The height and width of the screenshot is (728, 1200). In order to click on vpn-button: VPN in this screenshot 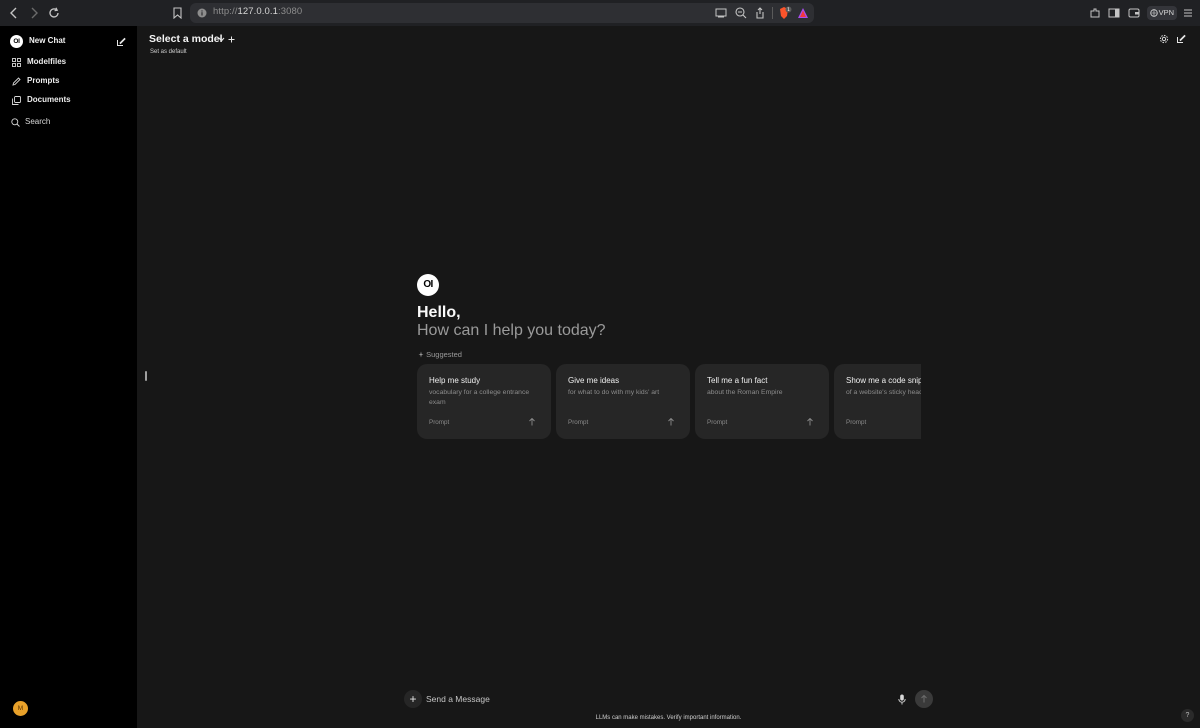, I will do `click(1162, 13)`.